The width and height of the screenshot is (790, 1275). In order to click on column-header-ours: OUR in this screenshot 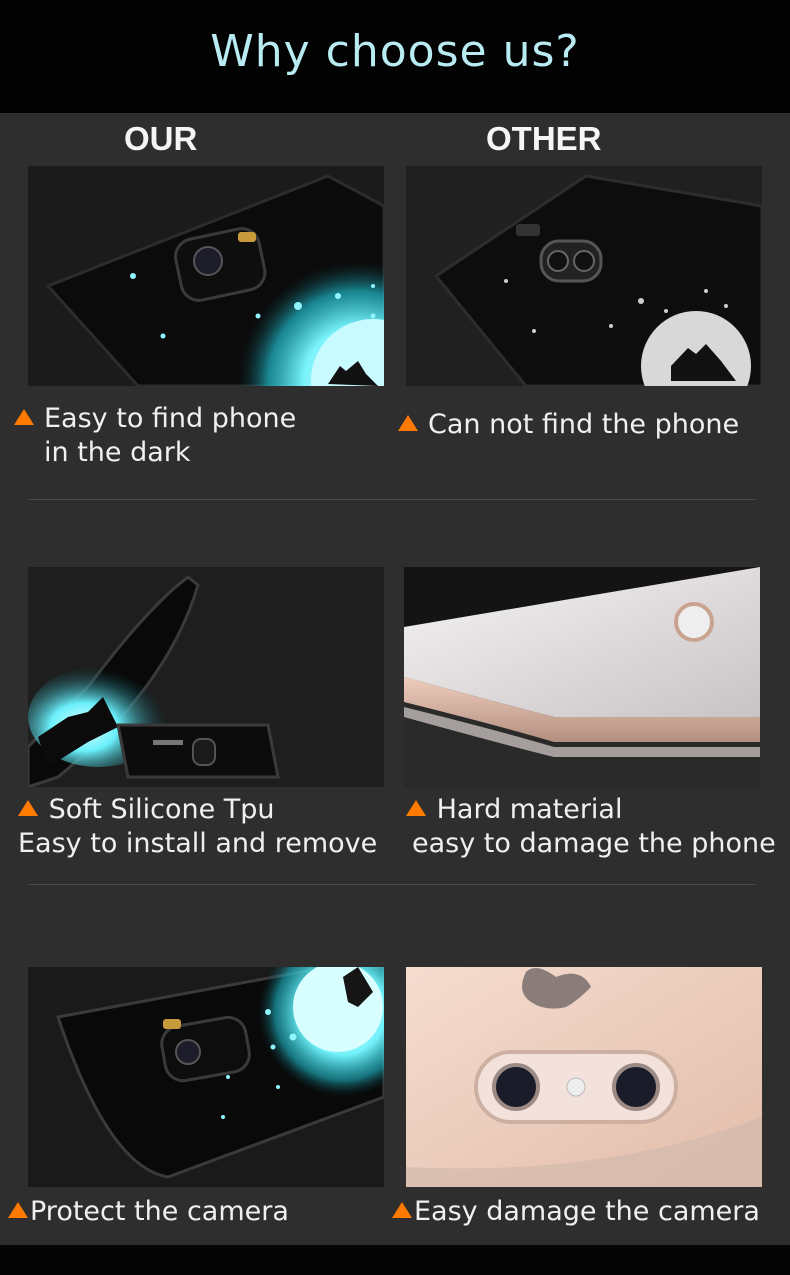, I will do `click(161, 138)`.